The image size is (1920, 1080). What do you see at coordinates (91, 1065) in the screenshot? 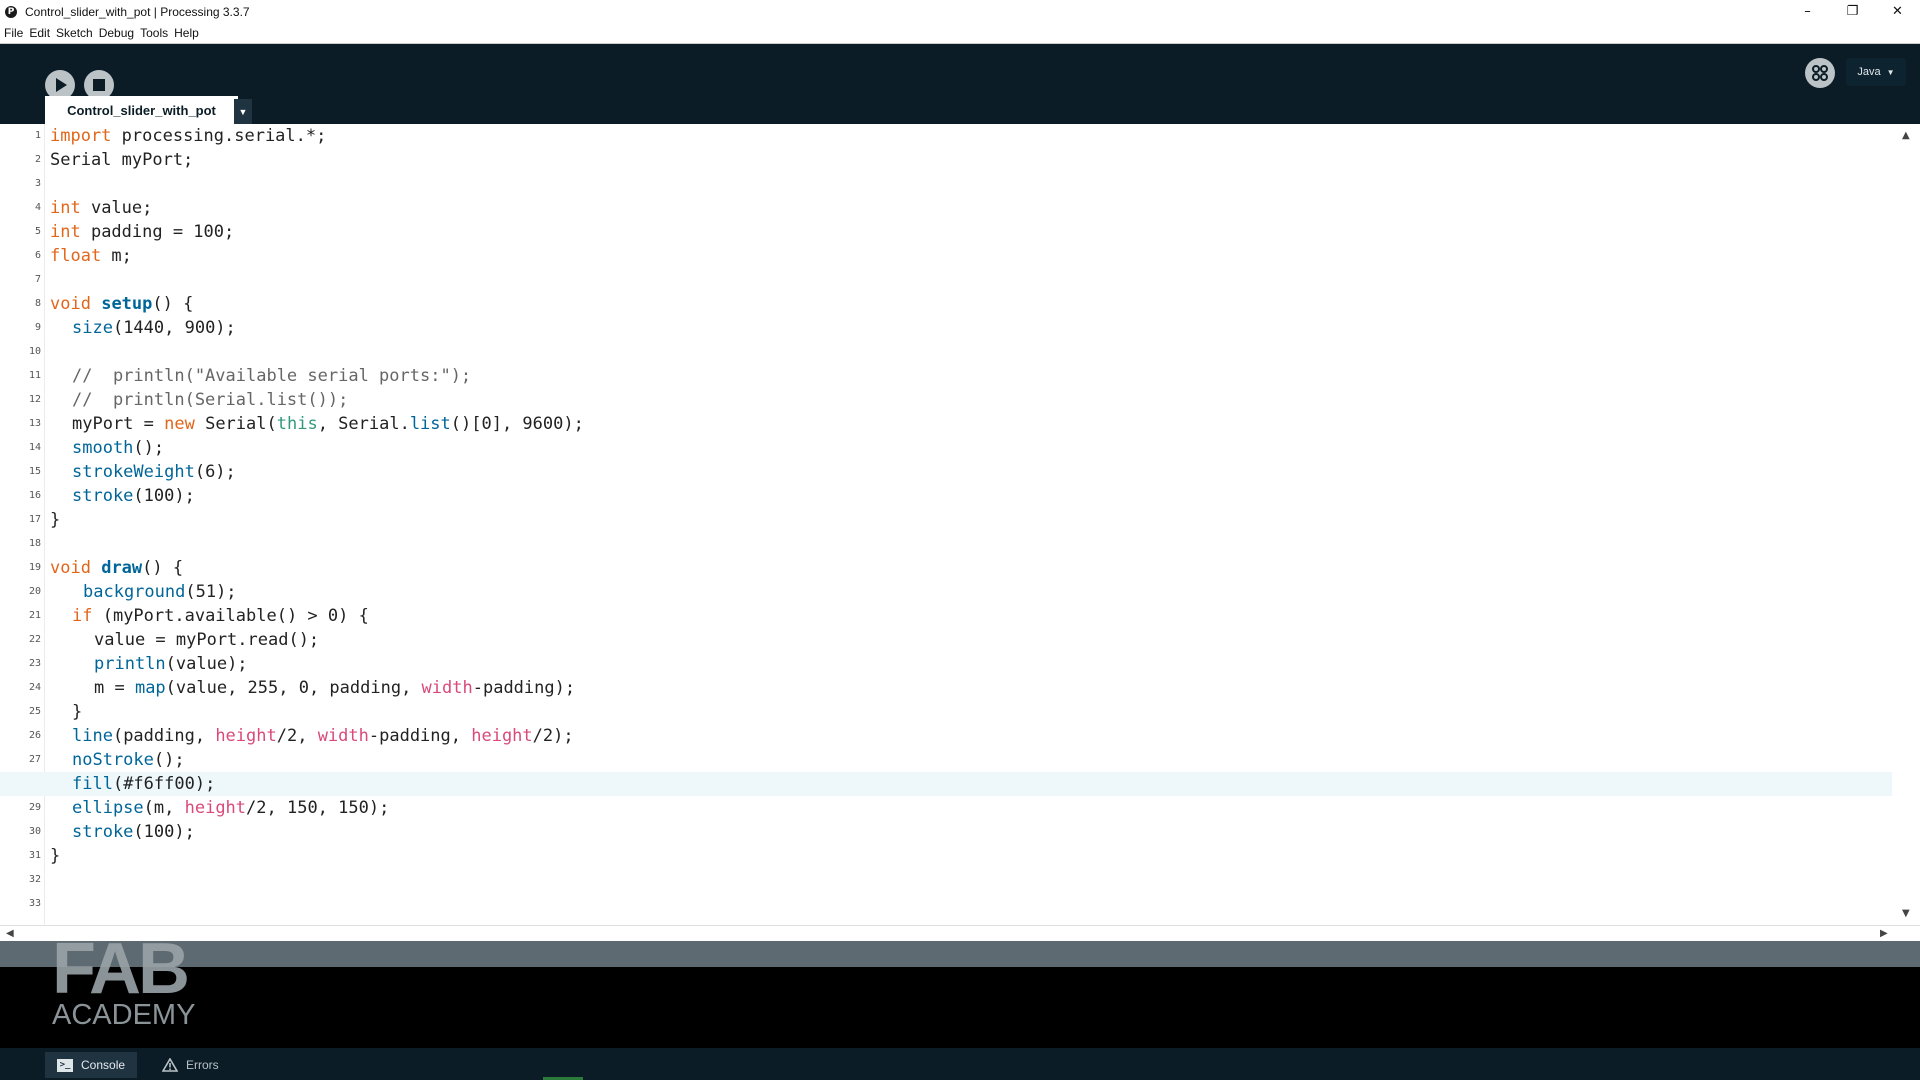
I see `tab-console: >_ Console` at bounding box center [91, 1065].